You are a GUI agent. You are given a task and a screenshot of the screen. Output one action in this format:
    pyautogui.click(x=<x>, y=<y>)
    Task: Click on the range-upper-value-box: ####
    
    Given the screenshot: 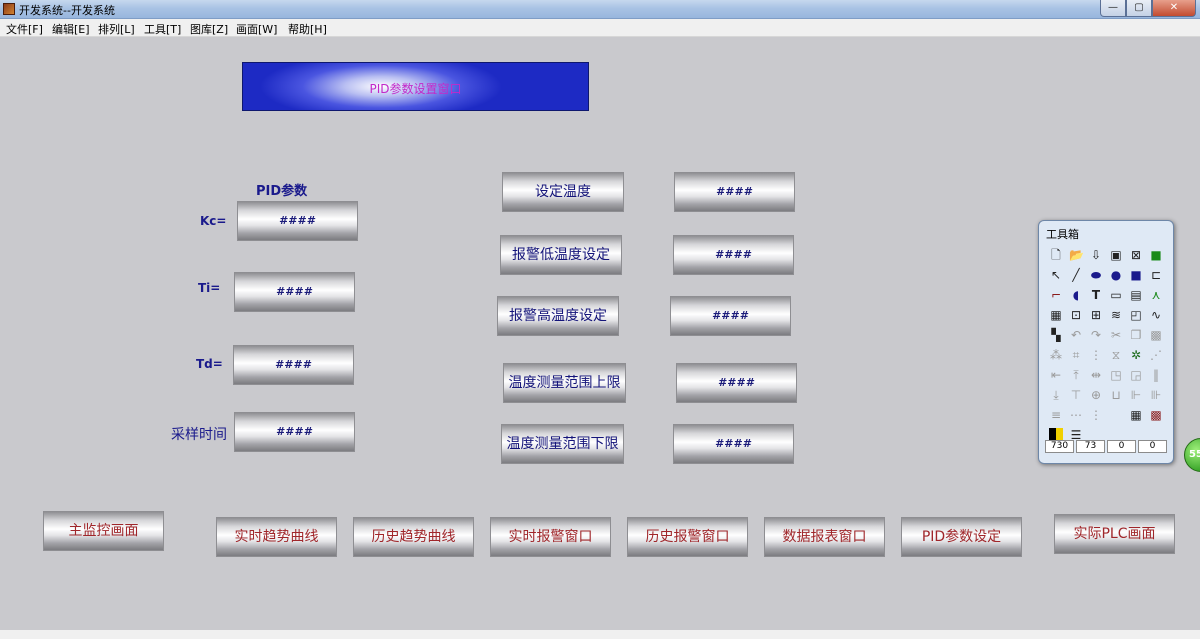 What is the action you would take?
    pyautogui.click(x=736, y=383)
    